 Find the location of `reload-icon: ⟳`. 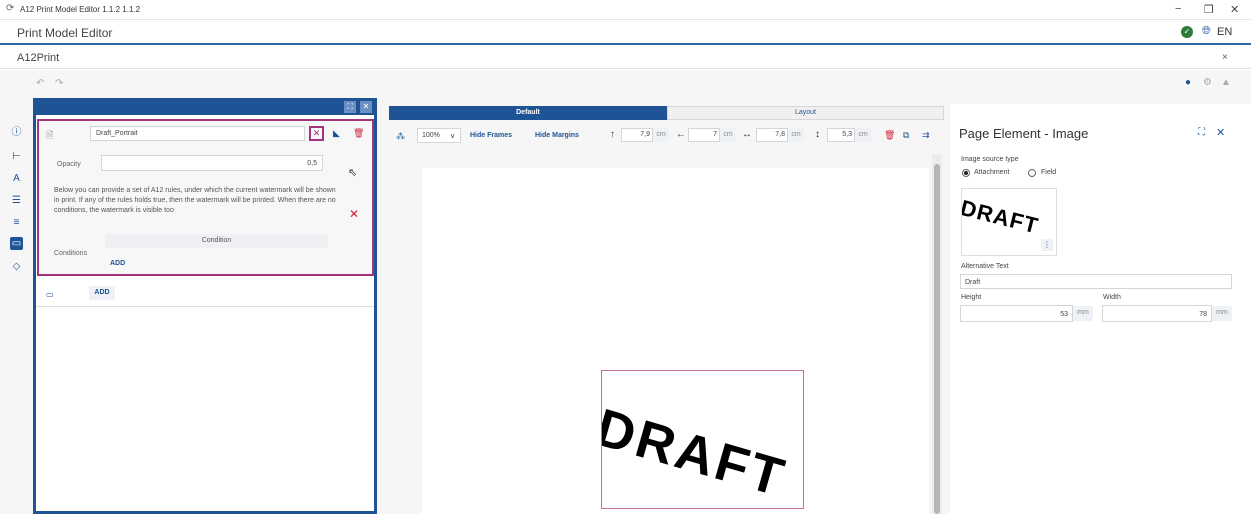

reload-icon: ⟳ is located at coordinates (10, 8).